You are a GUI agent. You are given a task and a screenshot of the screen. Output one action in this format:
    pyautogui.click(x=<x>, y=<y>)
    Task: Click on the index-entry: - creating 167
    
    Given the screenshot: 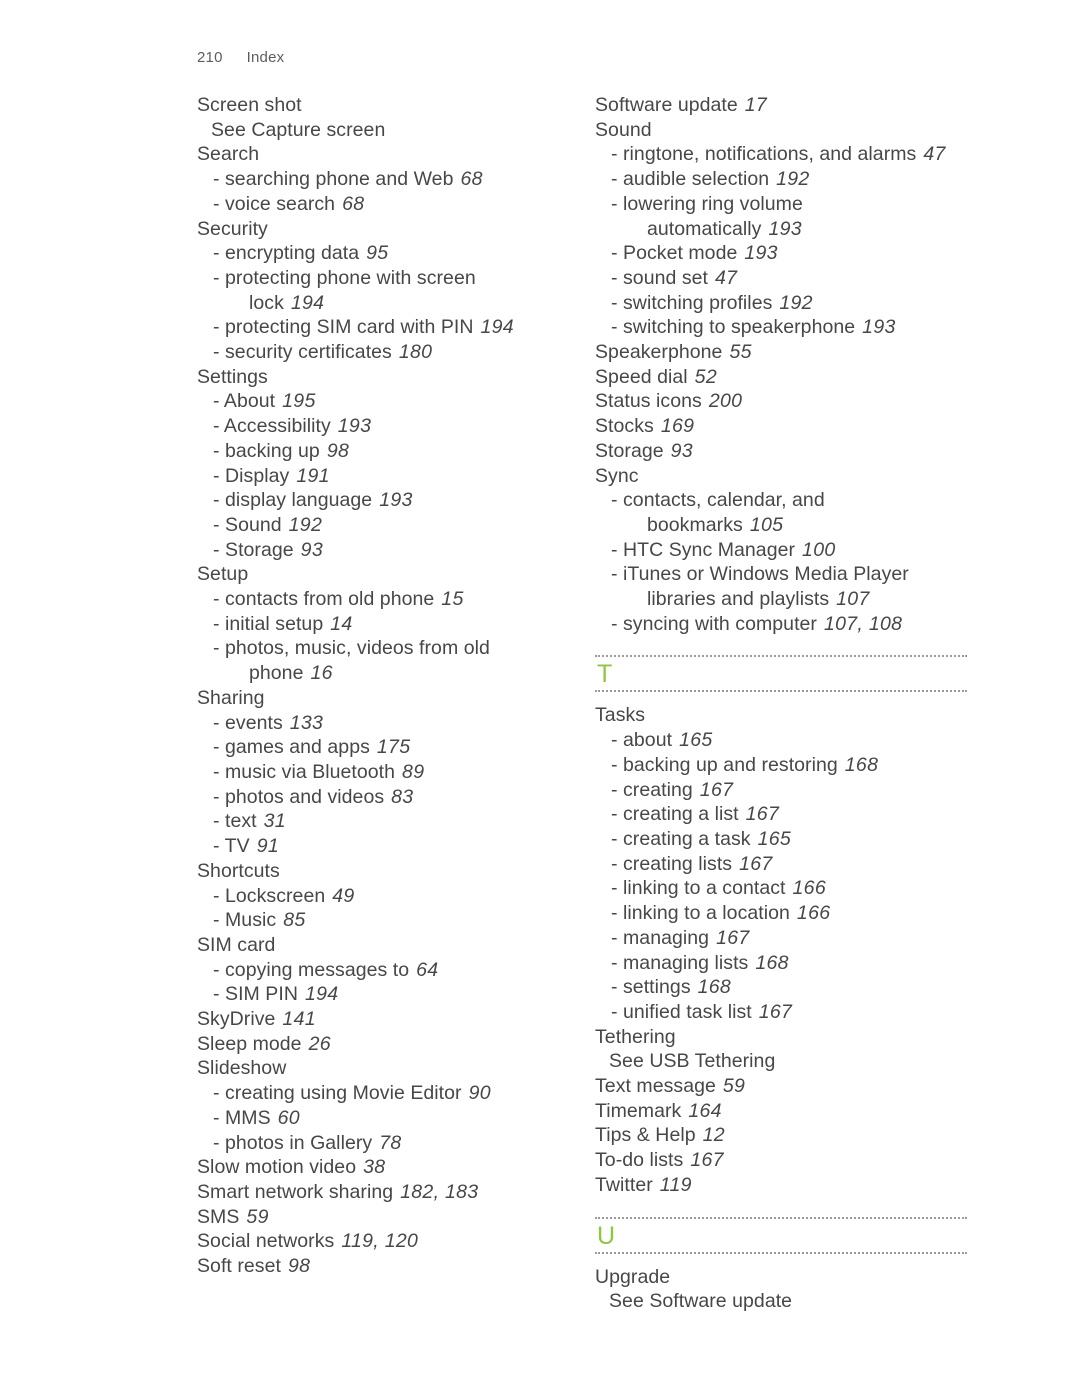 What is the action you would take?
    pyautogui.click(x=781, y=790)
    